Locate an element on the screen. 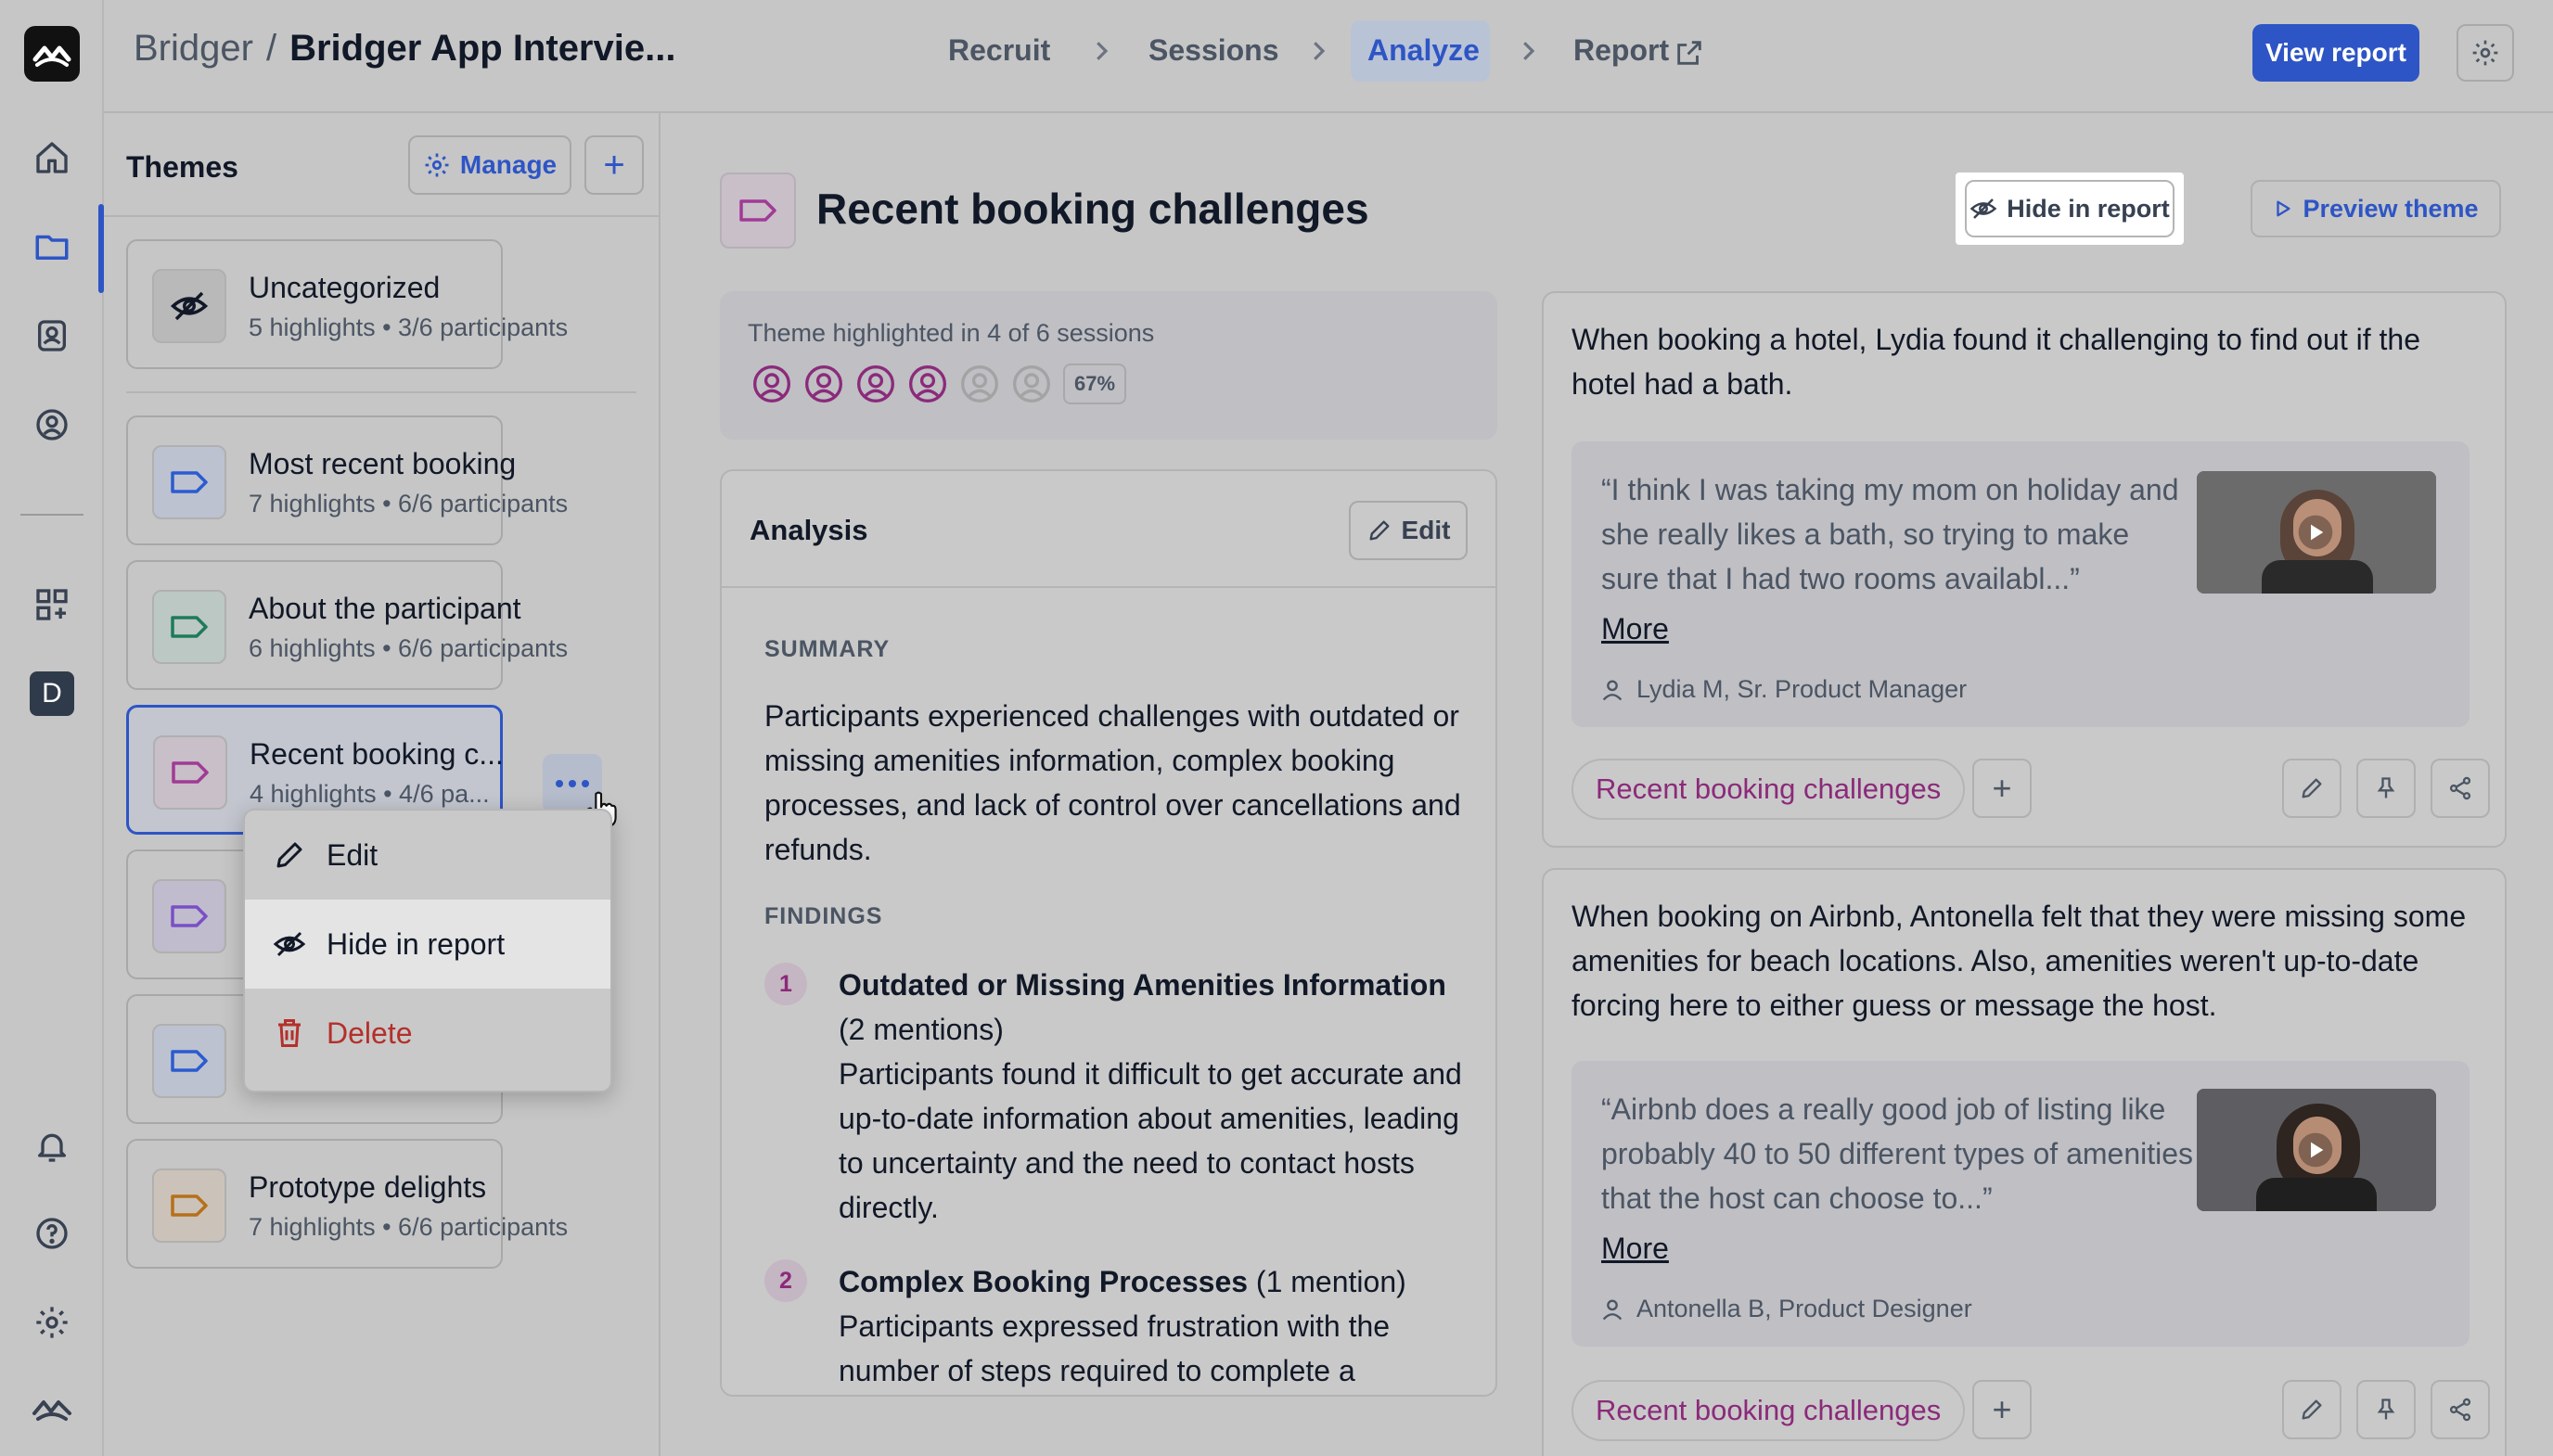 This screenshot has height=1456, width=2553. theme-meta: 5 highlights • 3/6 participants is located at coordinates (409, 327).